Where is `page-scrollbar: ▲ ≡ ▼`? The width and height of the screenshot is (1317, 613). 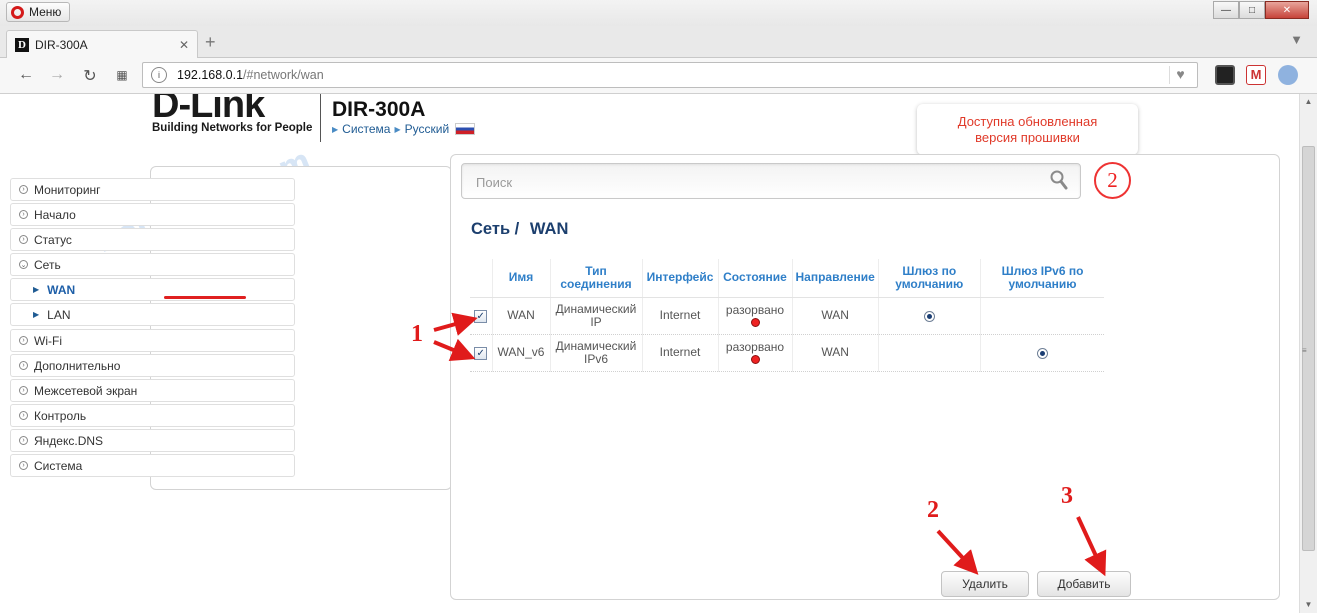 page-scrollbar: ▲ ≡ ▼ is located at coordinates (1308, 353).